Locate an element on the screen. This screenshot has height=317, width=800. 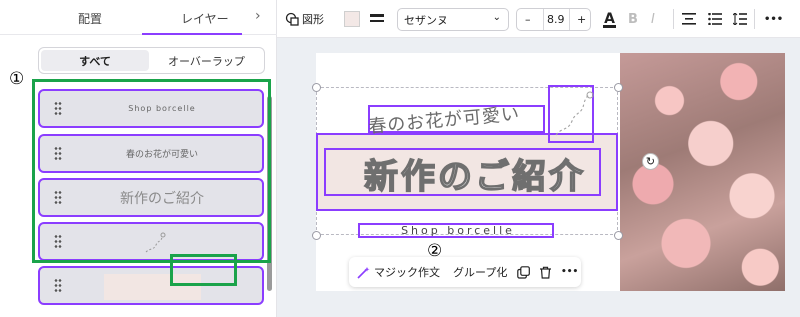
text-color-bar is located at coordinates (609, 26).